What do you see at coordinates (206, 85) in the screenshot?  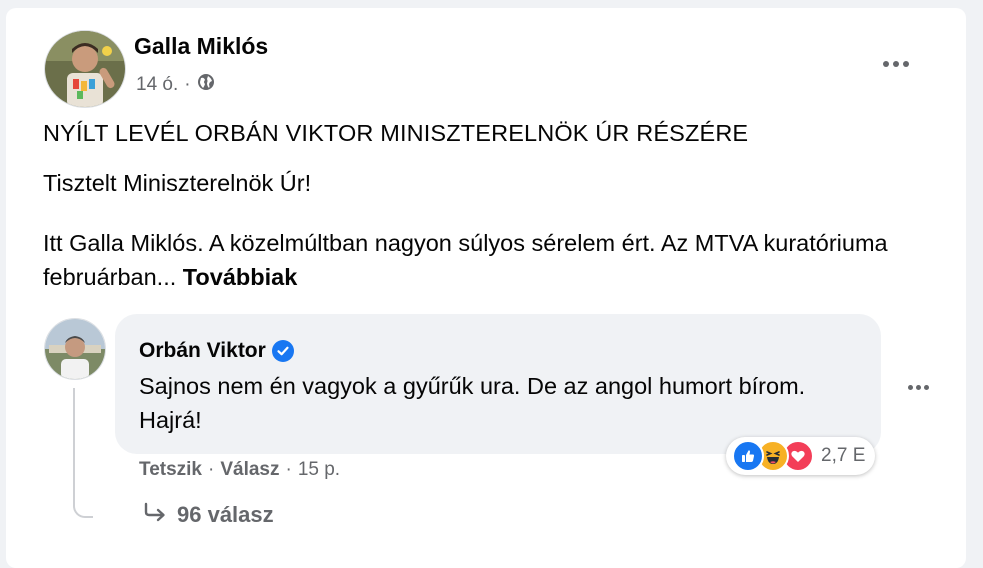 I see `globe-icon` at bounding box center [206, 85].